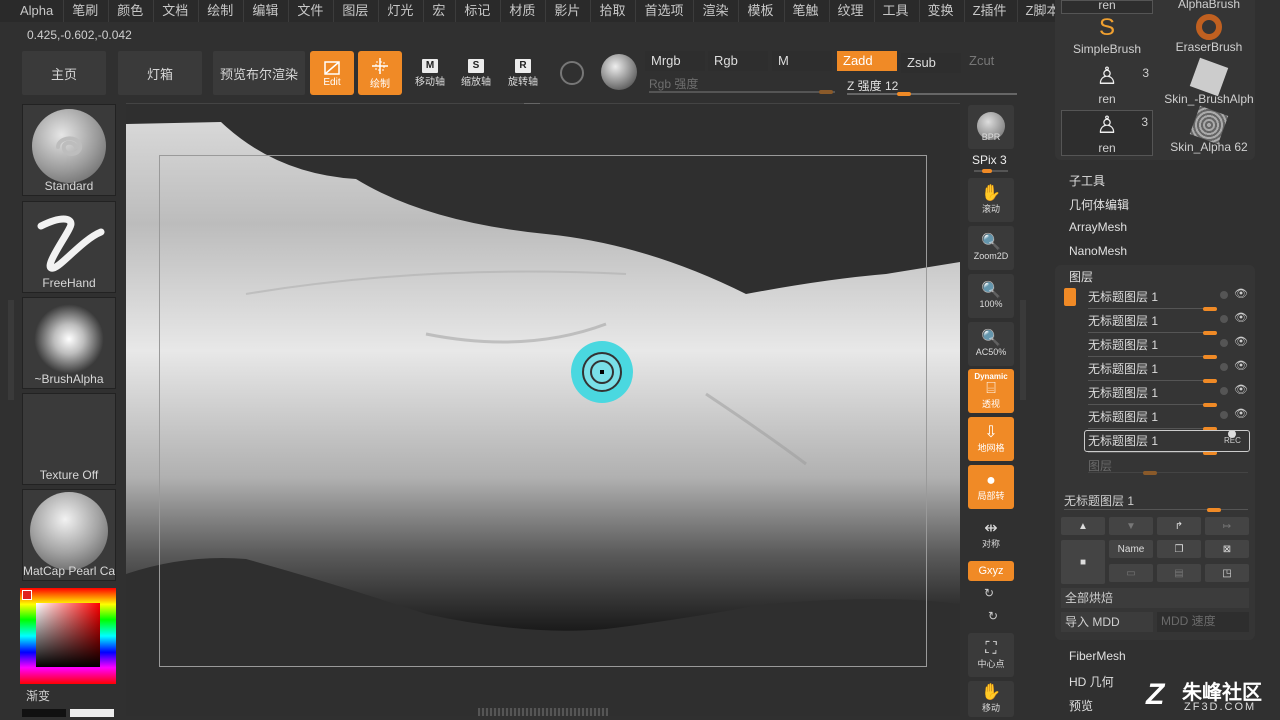 This screenshot has width=1280, height=720. What do you see at coordinates (177, 11) in the screenshot?
I see `menu-item: 文档` at bounding box center [177, 11].